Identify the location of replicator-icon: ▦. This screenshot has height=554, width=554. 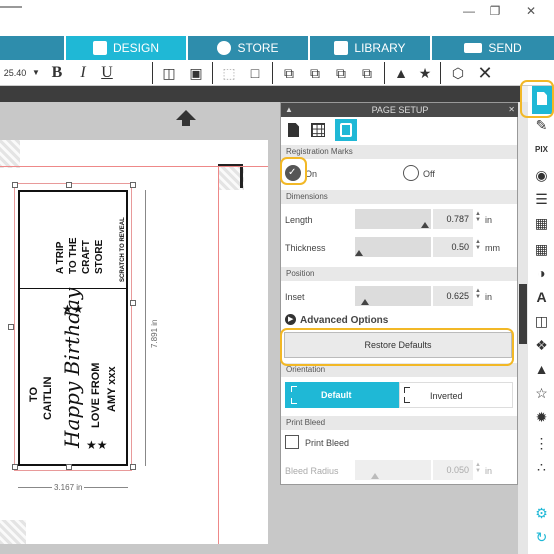
(541, 249).